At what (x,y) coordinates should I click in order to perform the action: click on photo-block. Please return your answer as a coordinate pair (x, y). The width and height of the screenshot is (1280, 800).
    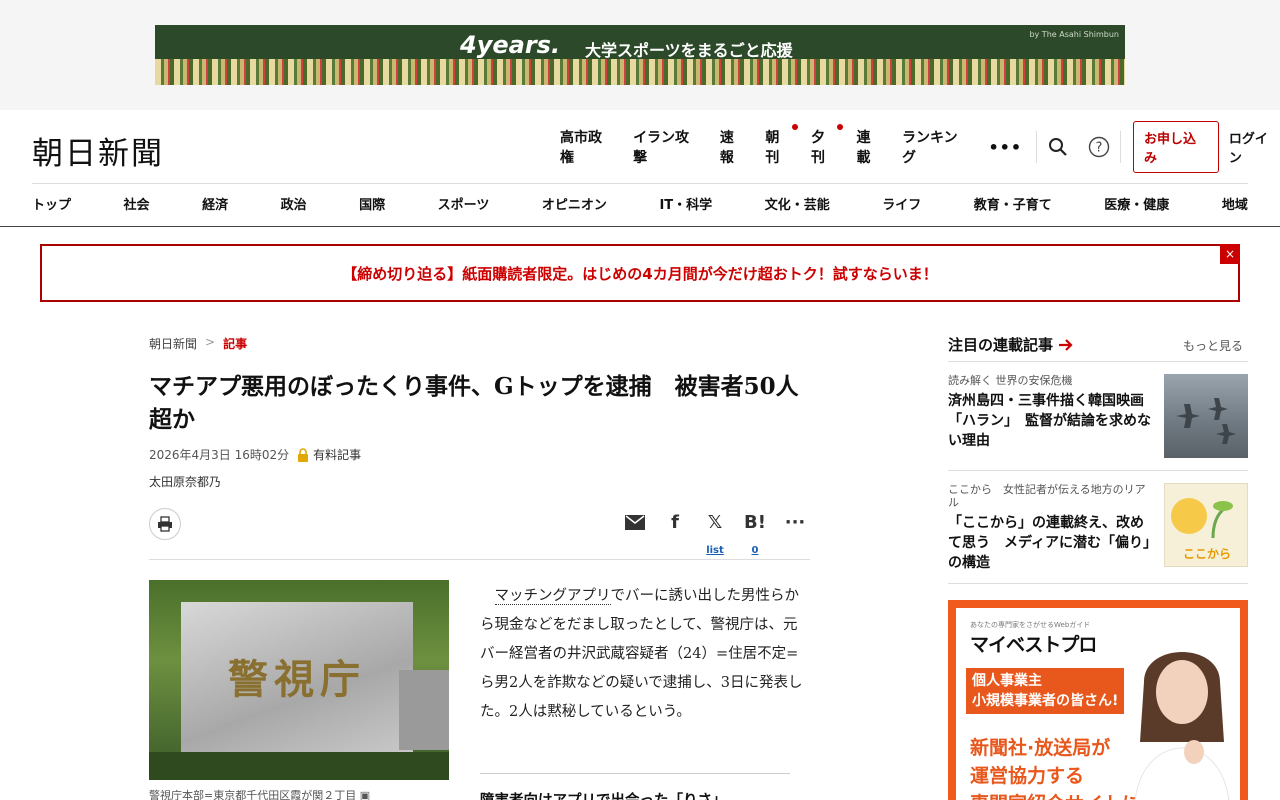
    Looking at the image, I should click on (424, 710).